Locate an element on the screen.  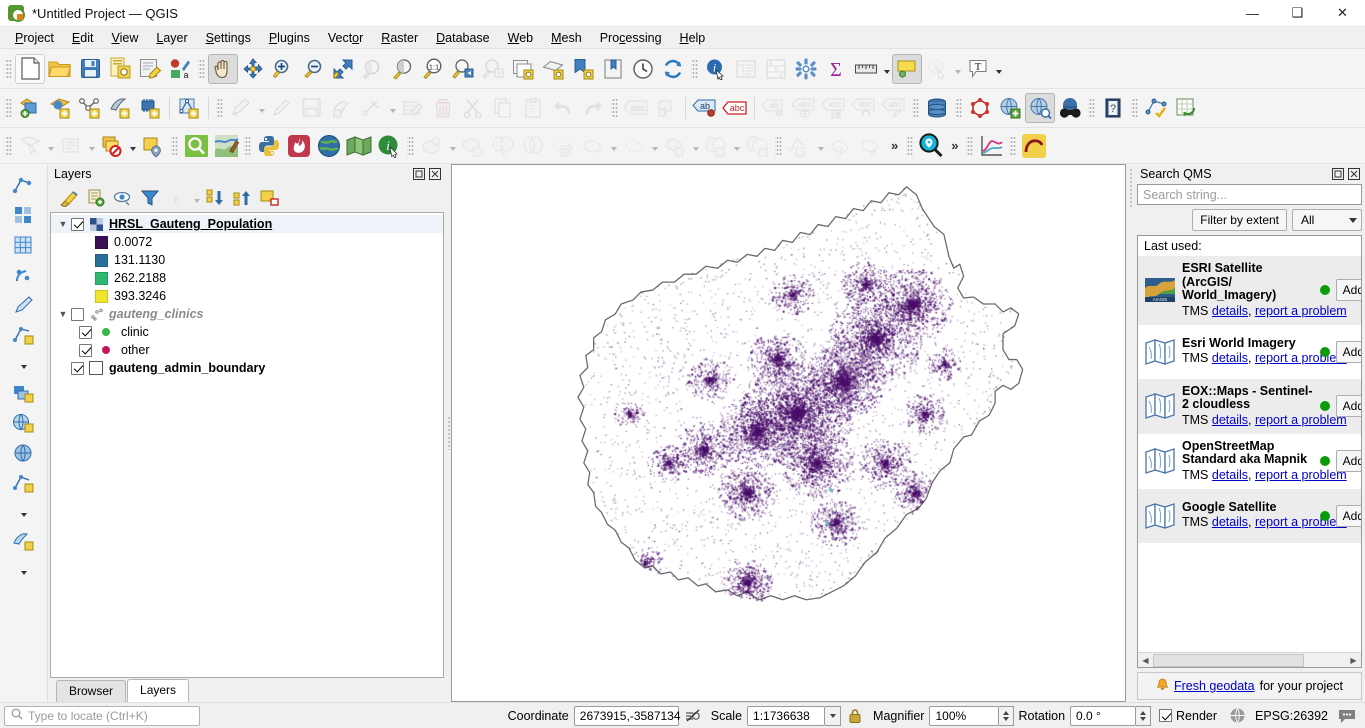
menu-edit: Edit is located at coordinates (83, 38).